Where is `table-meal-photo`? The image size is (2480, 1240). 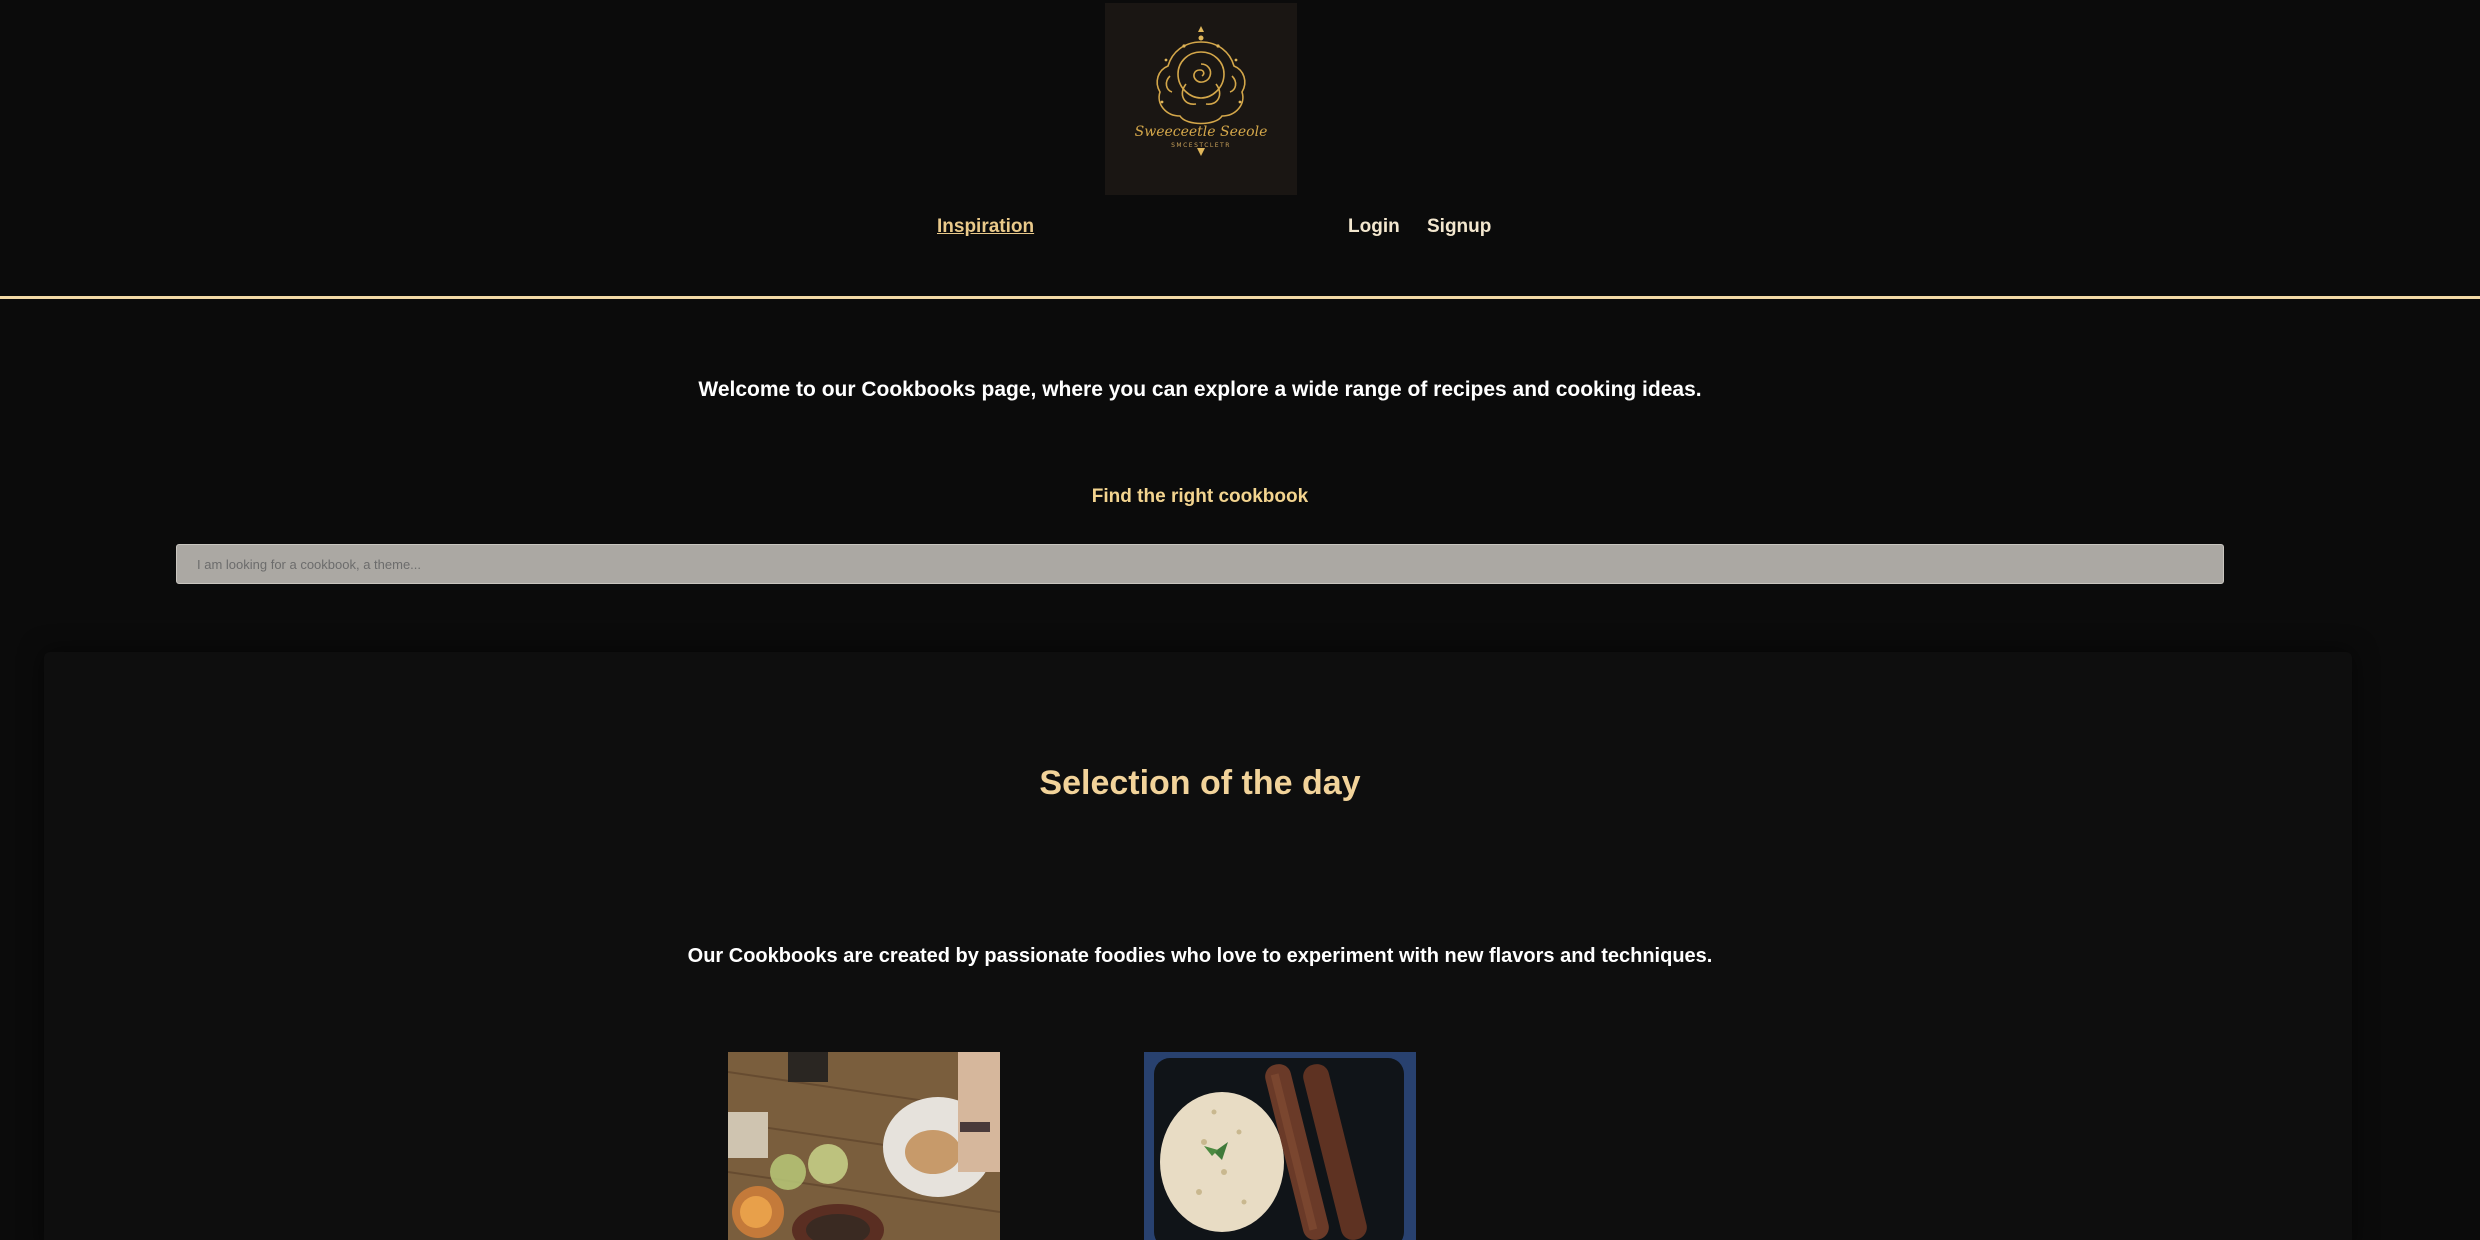 table-meal-photo is located at coordinates (864, 1146).